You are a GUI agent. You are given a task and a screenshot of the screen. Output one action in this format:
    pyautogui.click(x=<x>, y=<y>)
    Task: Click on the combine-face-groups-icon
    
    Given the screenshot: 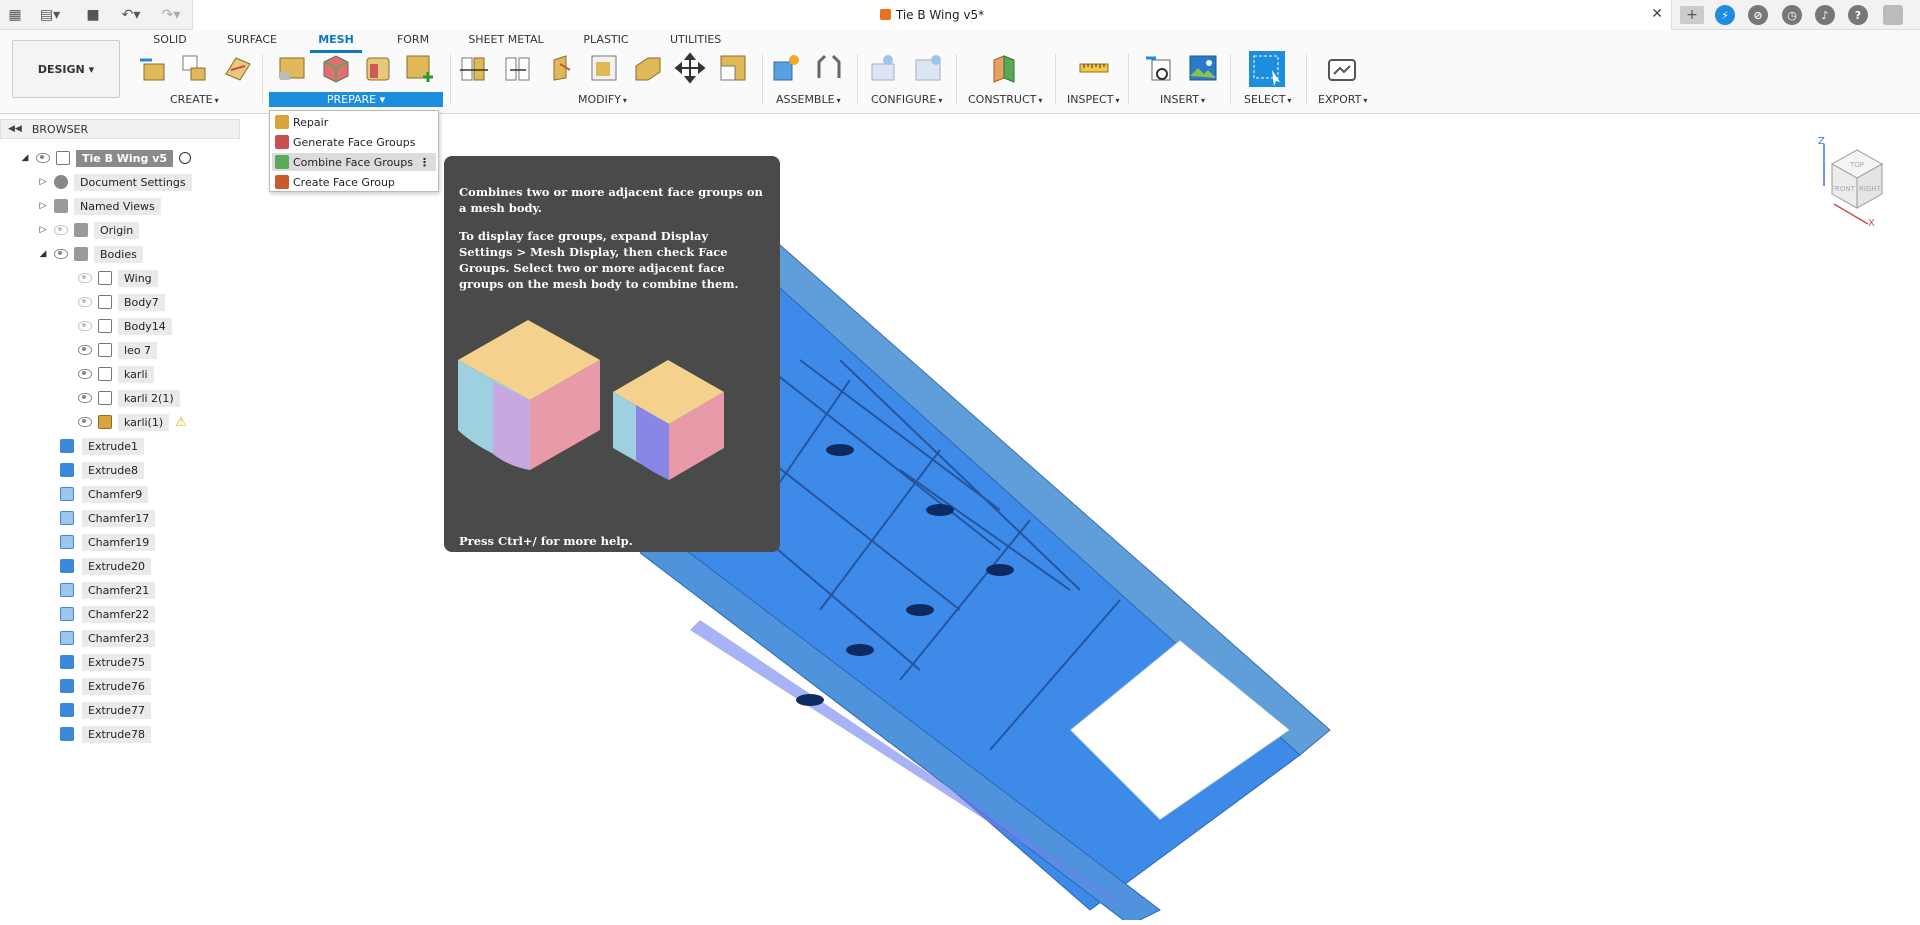 What is the action you would take?
    pyautogui.click(x=378, y=68)
    